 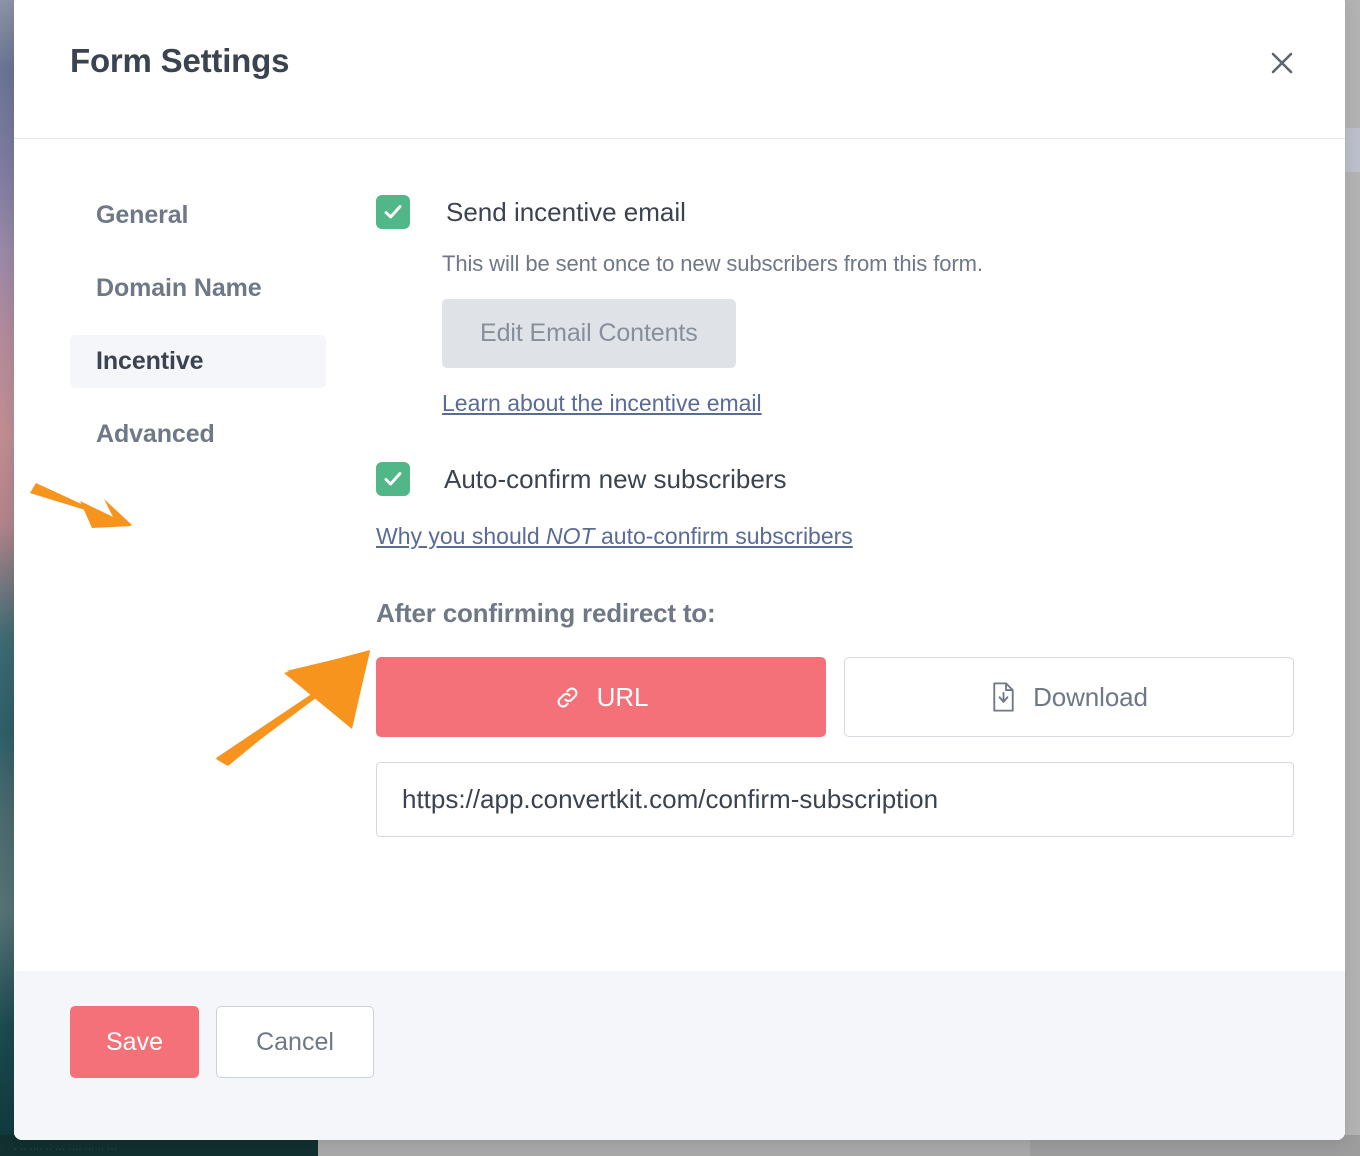 What do you see at coordinates (723, 536) in the screenshot?
I see `why-link-suffix: auto-confirm subscribers` at bounding box center [723, 536].